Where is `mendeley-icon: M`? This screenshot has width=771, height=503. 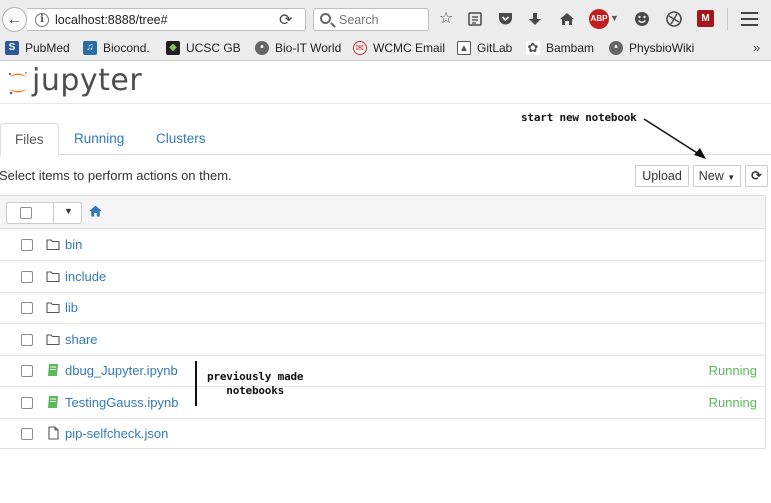 mendeley-icon: M is located at coordinates (705, 18).